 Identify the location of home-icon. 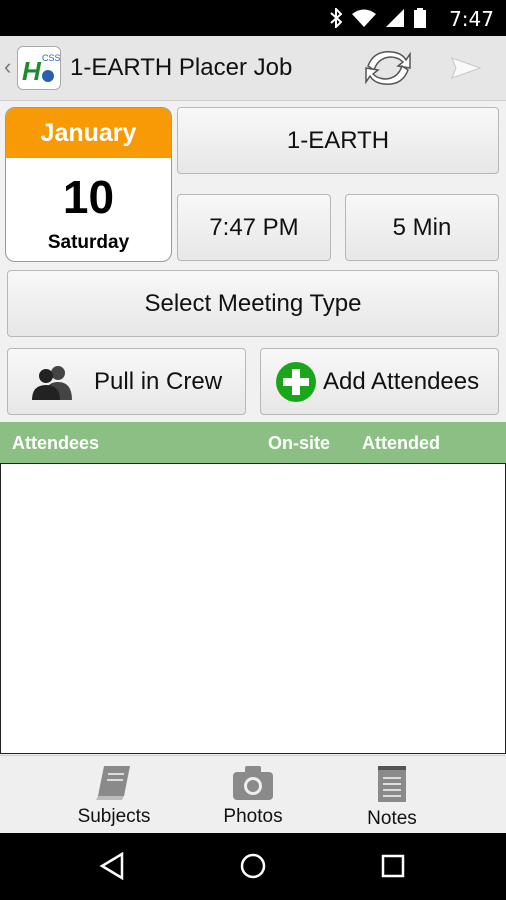
(253, 866).